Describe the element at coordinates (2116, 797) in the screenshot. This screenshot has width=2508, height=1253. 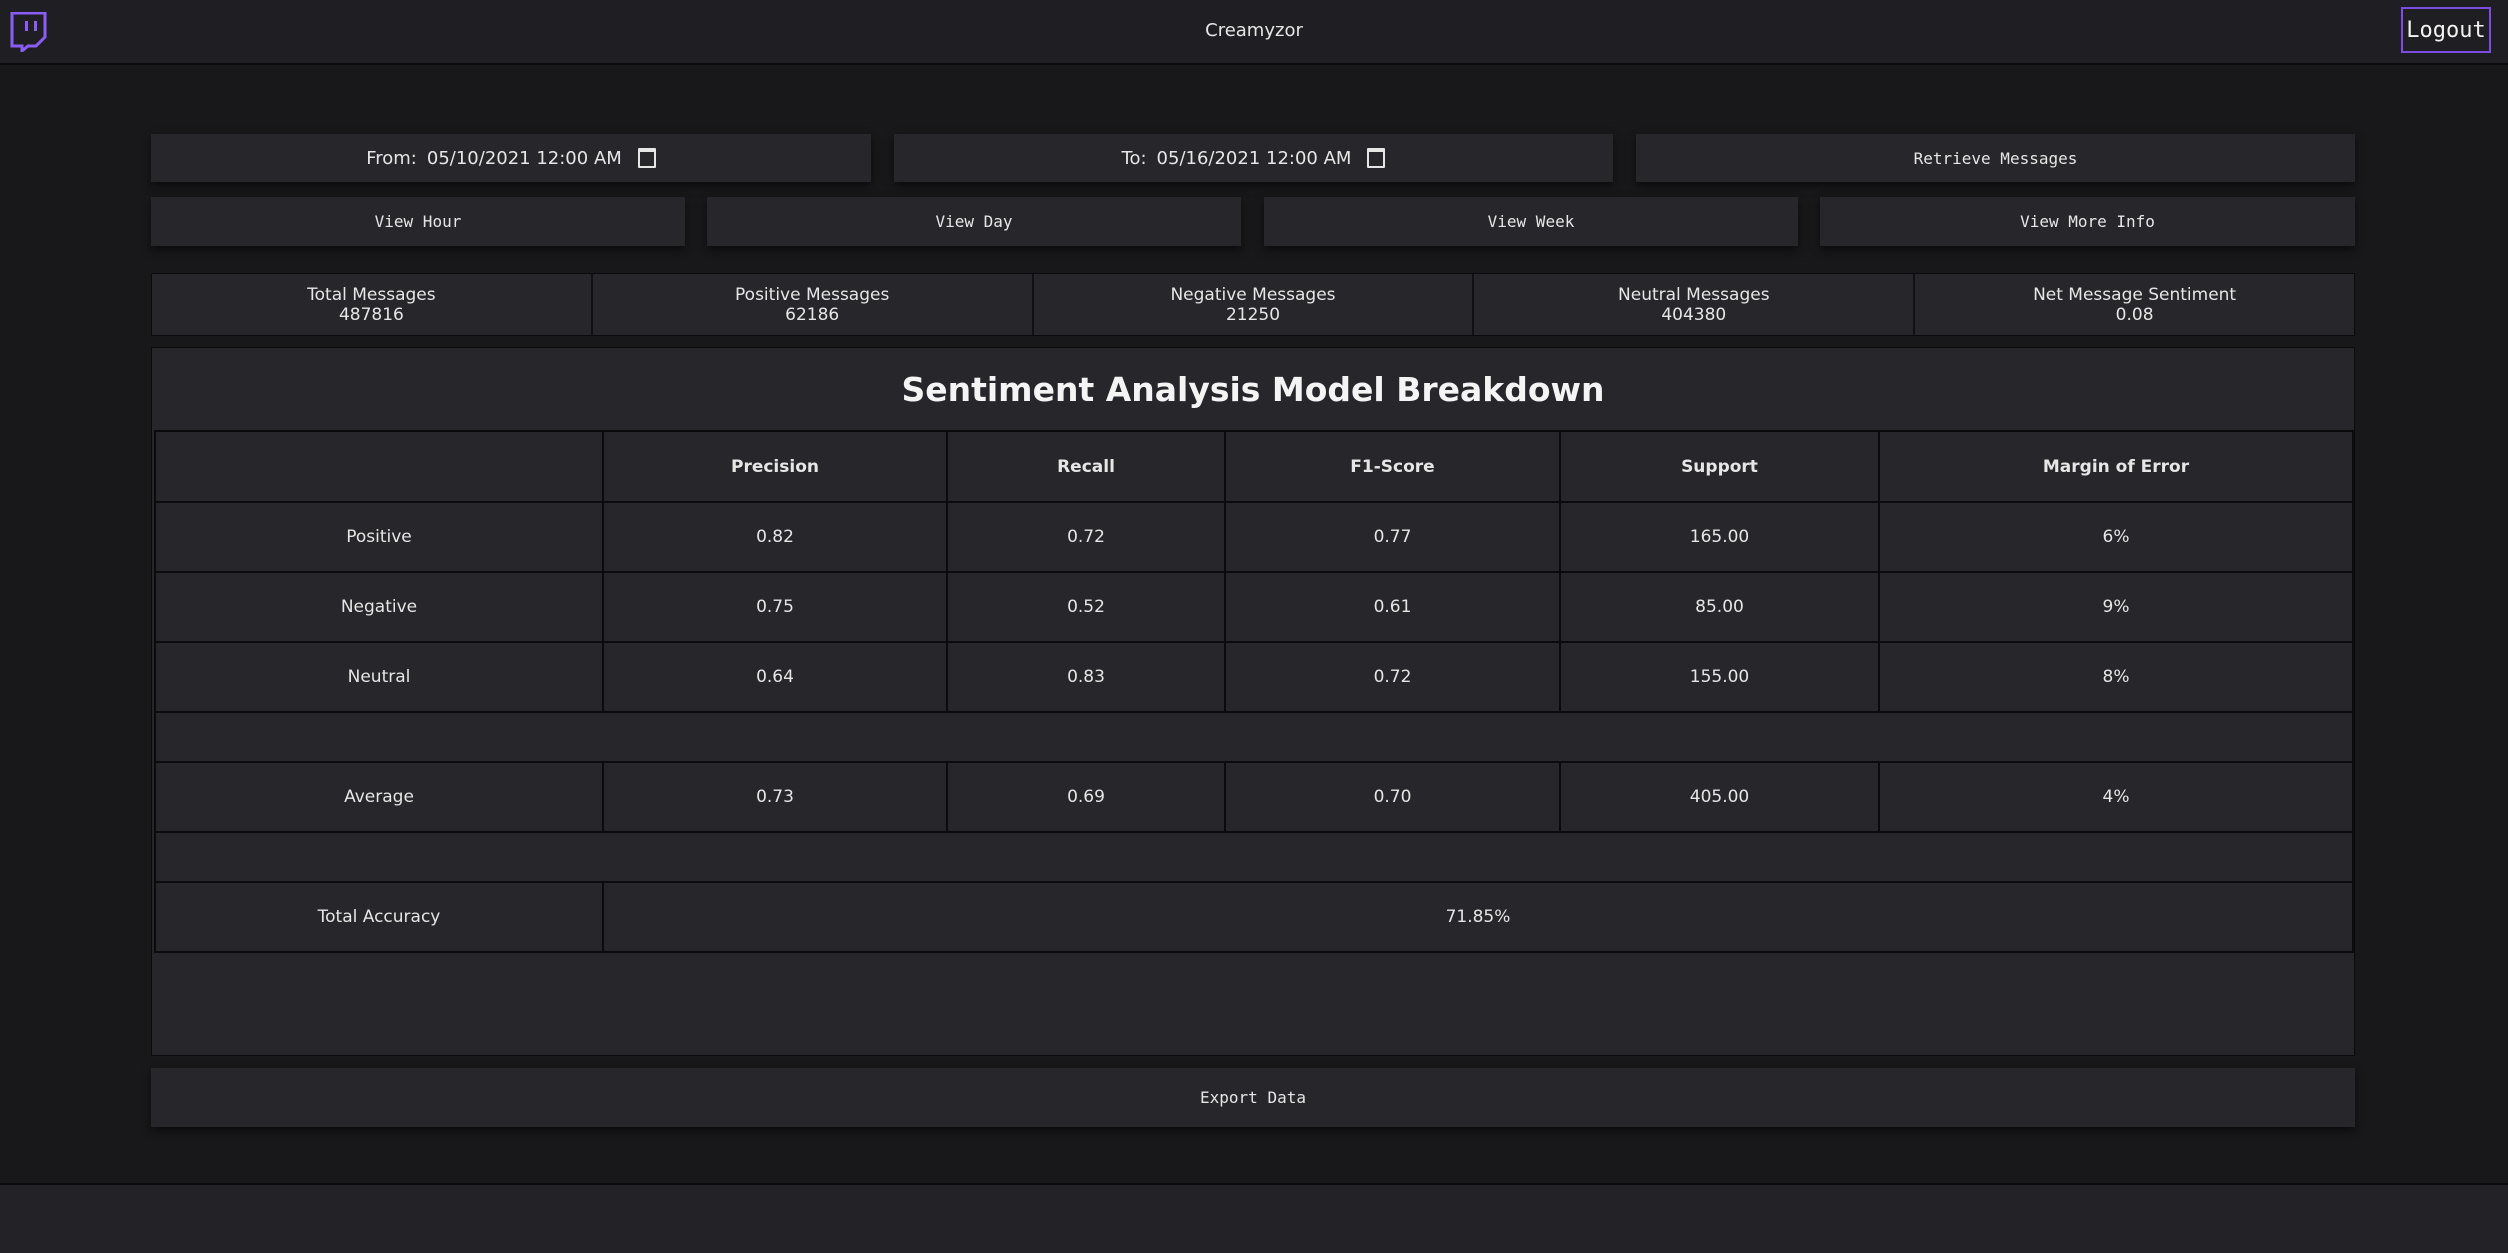
I see `table-cell: 4%` at that location.